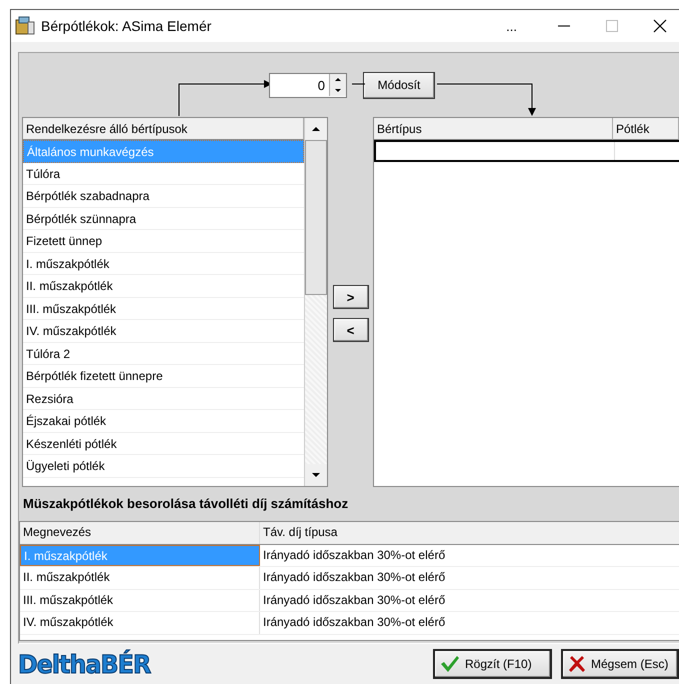  Describe the element at coordinates (308, 85) in the screenshot. I see `spin-field: 0` at that location.